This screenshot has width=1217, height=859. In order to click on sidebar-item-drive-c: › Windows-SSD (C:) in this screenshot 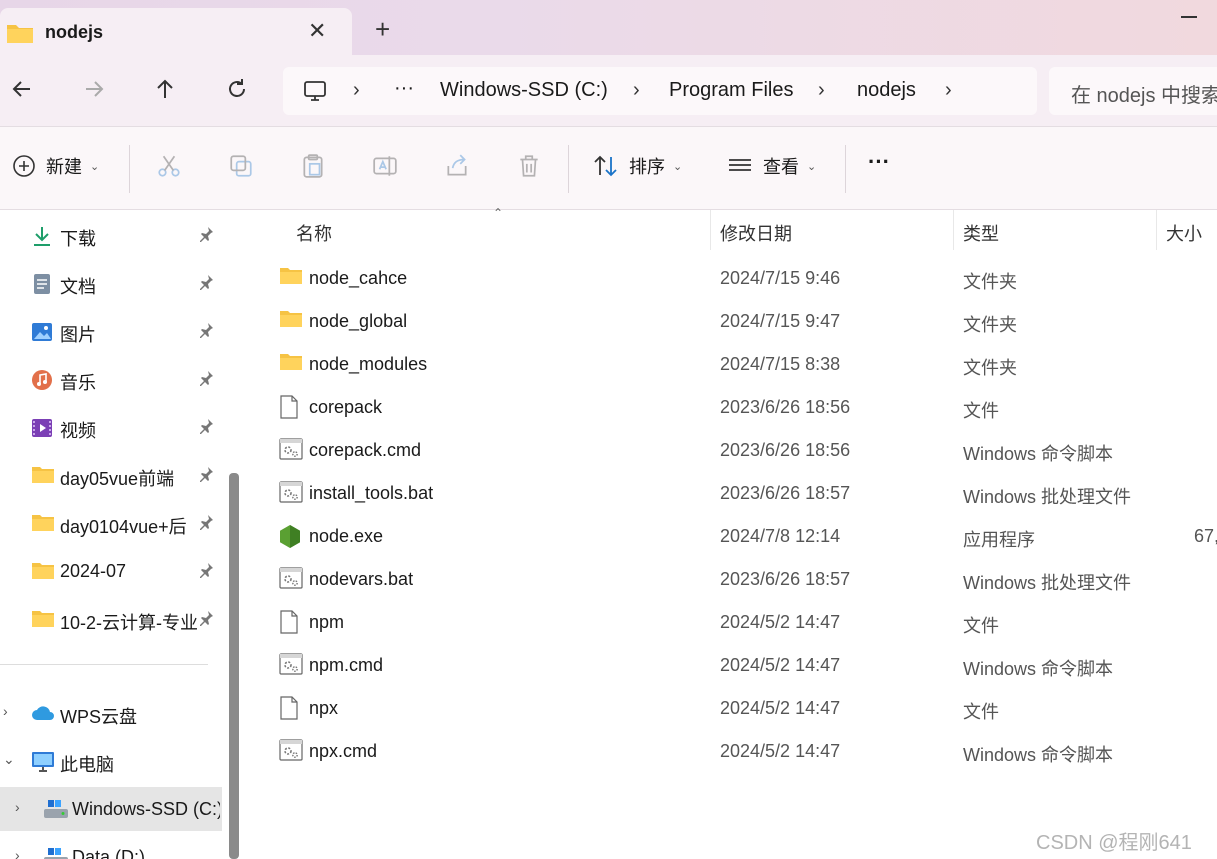, I will do `click(111, 809)`.